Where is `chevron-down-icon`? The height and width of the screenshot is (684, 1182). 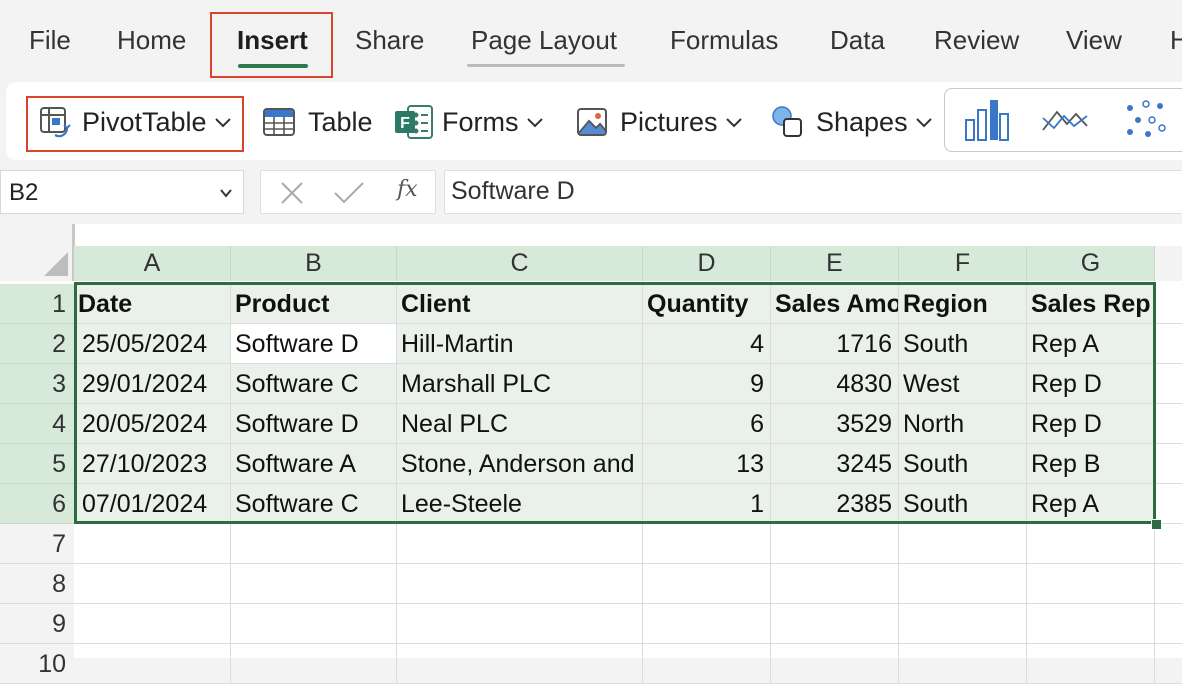
chevron-down-icon is located at coordinates (226, 193).